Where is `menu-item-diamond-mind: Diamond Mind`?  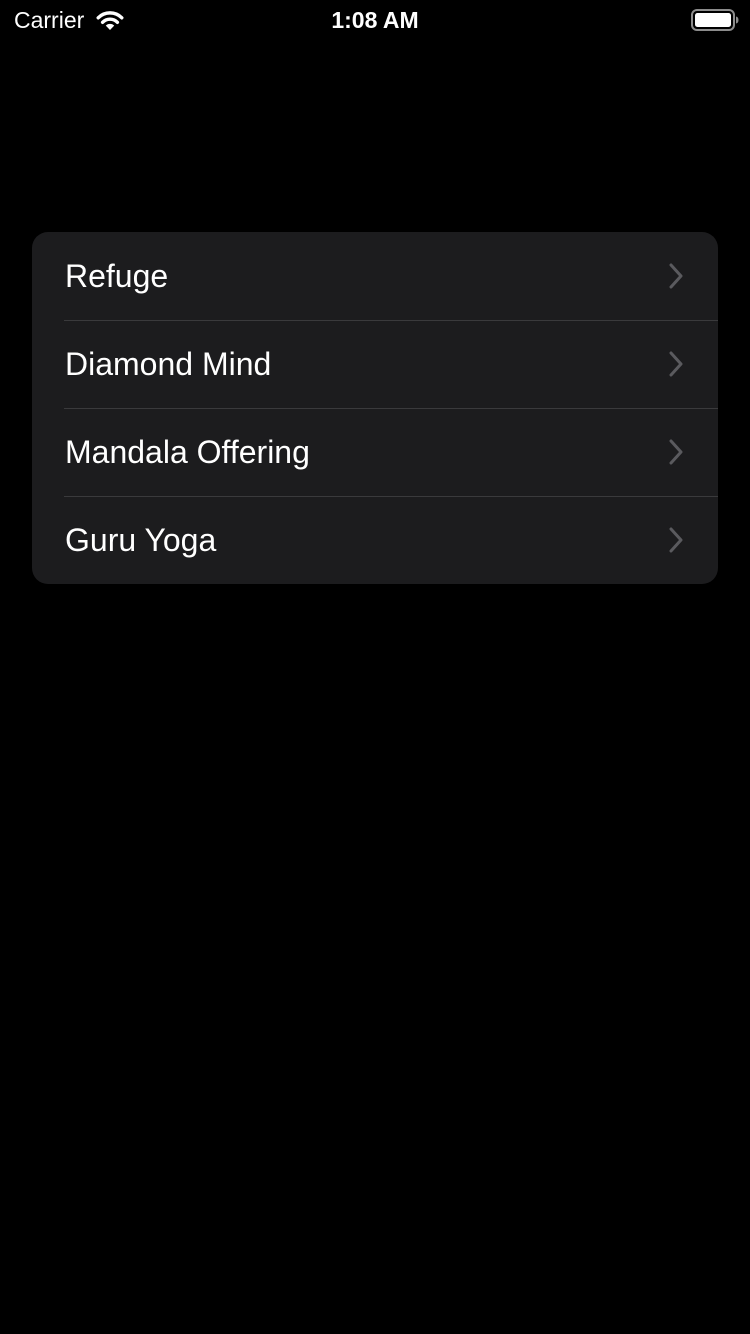 menu-item-diamond-mind: Diamond Mind is located at coordinates (375, 364).